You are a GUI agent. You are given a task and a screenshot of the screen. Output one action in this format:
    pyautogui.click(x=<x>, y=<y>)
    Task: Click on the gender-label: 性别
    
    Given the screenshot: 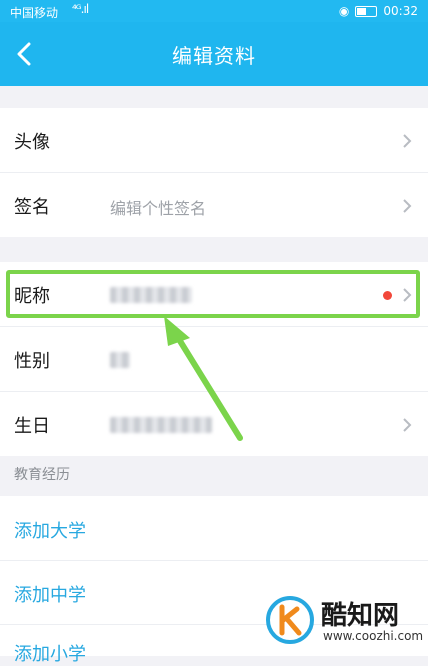 What is the action you would take?
    pyautogui.click(x=32, y=361)
    